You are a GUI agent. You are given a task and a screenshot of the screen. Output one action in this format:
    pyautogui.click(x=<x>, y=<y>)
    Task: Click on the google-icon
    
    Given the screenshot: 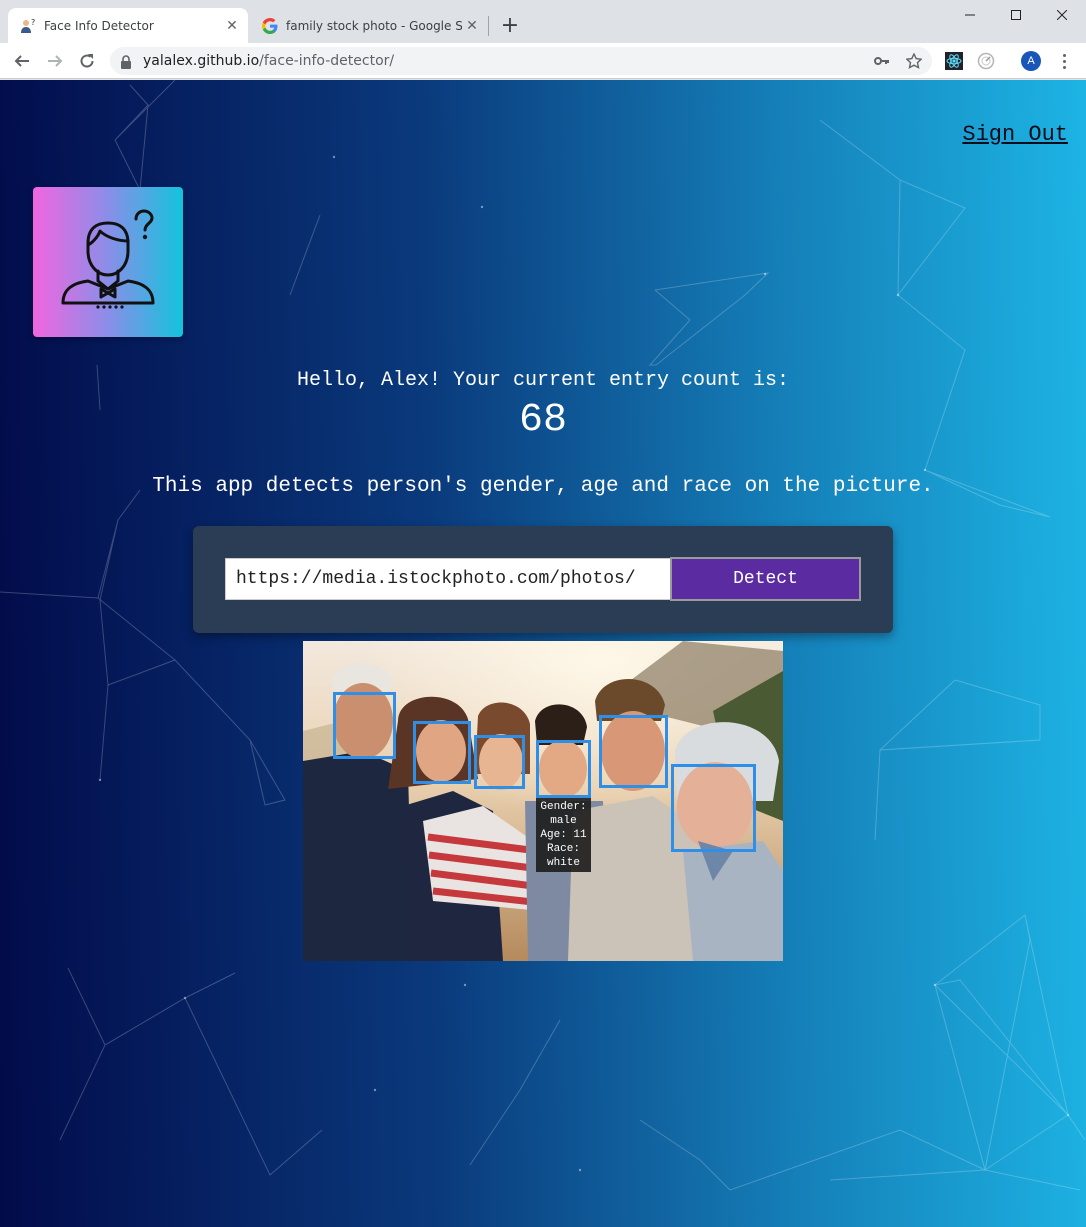 What is the action you would take?
    pyautogui.click(x=270, y=25)
    